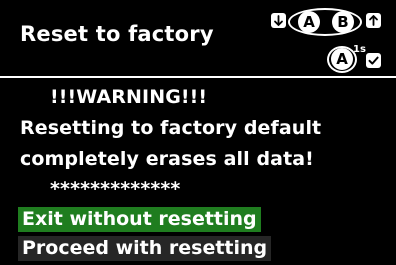 The width and height of the screenshot is (396, 265). Describe the element at coordinates (309, 22) in the screenshot. I see `button-a: A` at that location.